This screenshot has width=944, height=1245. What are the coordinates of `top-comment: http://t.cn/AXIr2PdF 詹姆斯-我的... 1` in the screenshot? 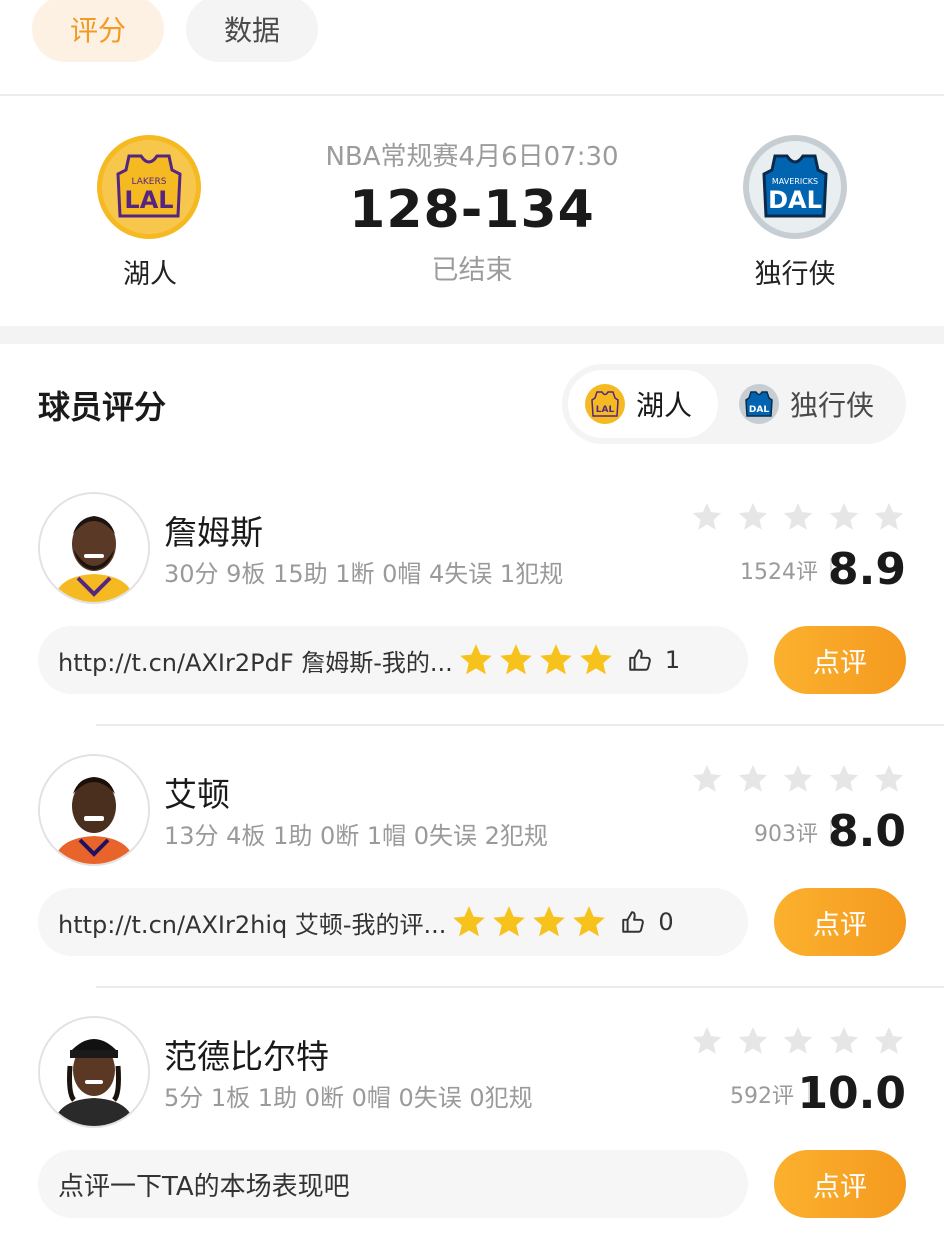 It's located at (393, 660).